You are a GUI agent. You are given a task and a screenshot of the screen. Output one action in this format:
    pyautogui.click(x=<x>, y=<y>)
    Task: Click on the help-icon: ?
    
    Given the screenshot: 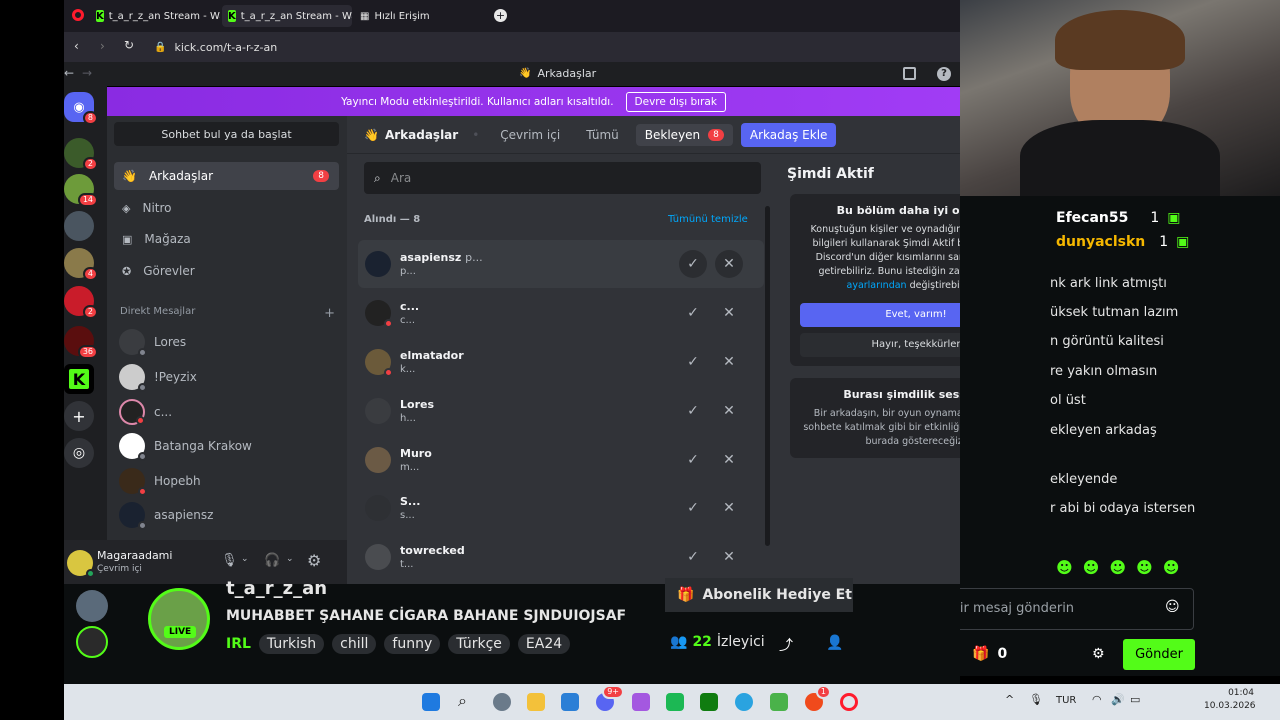 What is the action you would take?
    pyautogui.click(x=944, y=74)
    